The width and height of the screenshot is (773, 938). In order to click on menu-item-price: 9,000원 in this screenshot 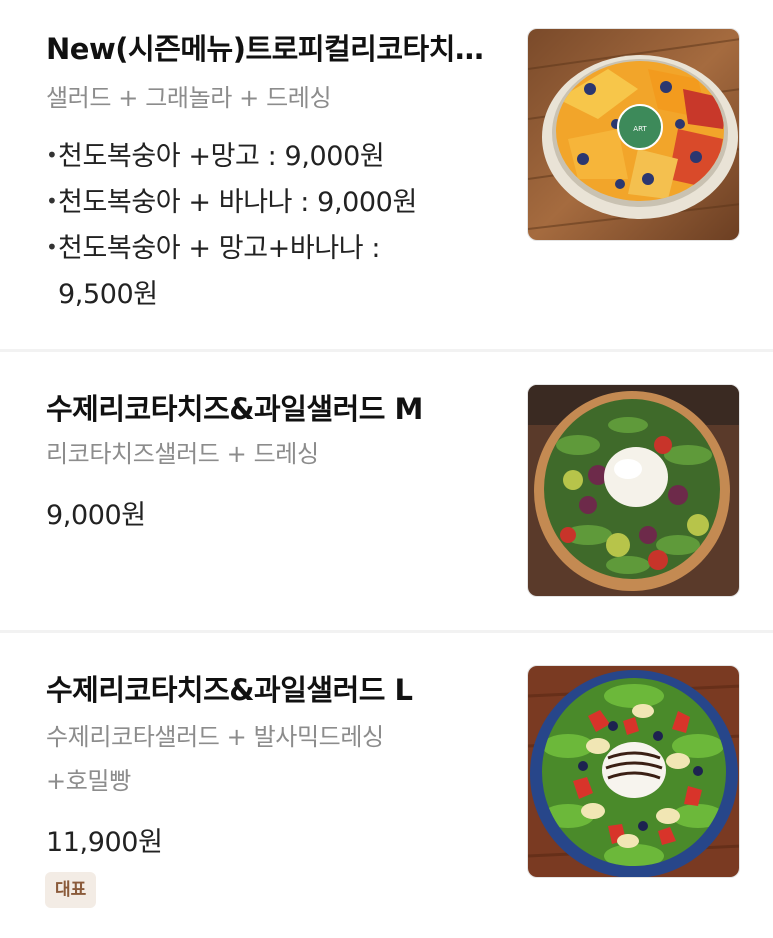, I will do `click(96, 515)`.